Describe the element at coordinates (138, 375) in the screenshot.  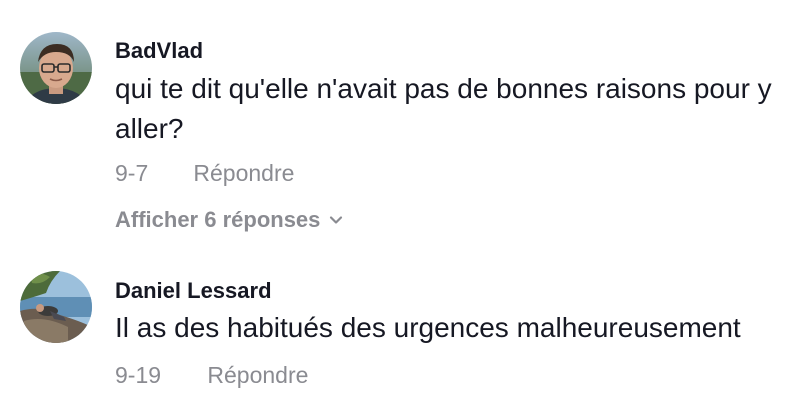
I see `comment-date: 9-19` at that location.